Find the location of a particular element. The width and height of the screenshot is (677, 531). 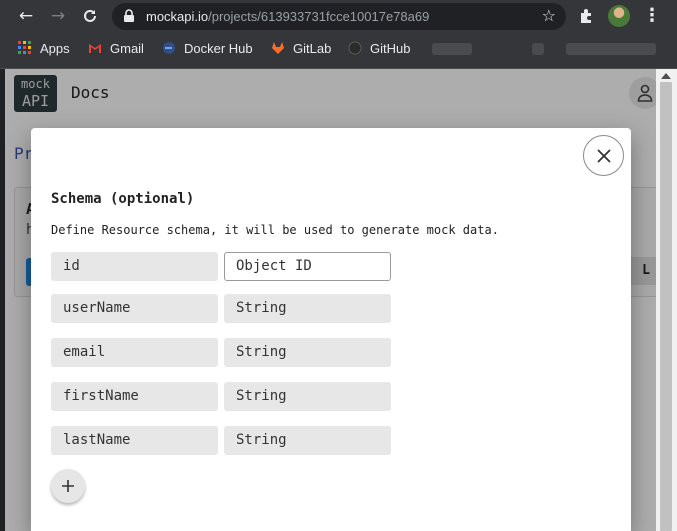

bookmark-docker-hub: Docker Hub is located at coordinates (207, 49).